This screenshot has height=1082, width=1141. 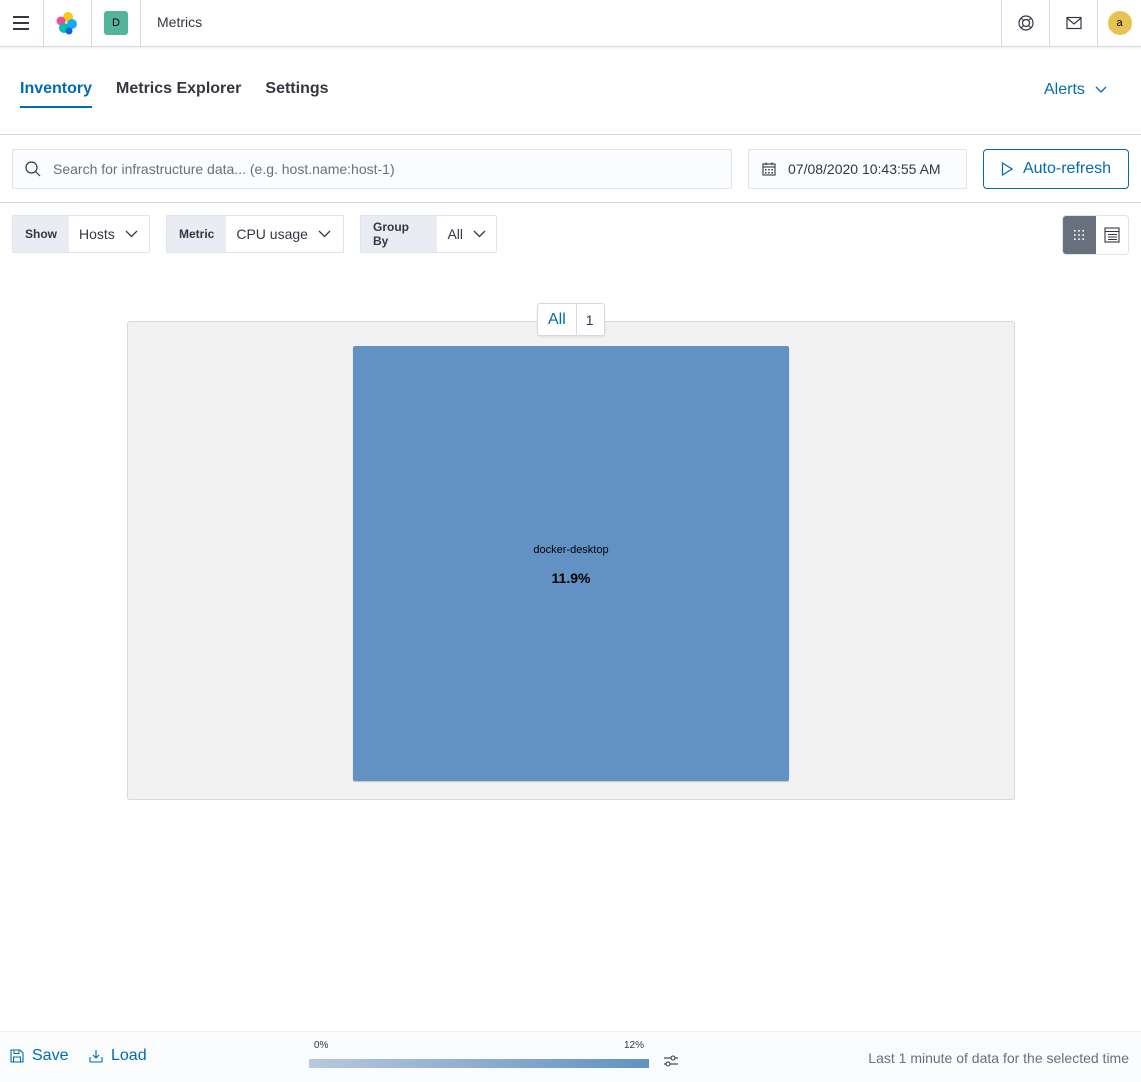 I want to click on space-avatar: D, so click(x=116, y=23).